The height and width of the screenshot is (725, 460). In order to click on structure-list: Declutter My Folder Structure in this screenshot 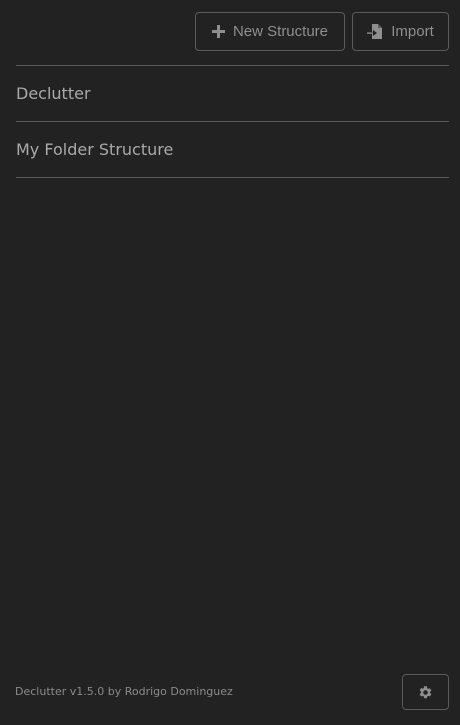, I will do `click(232, 121)`.